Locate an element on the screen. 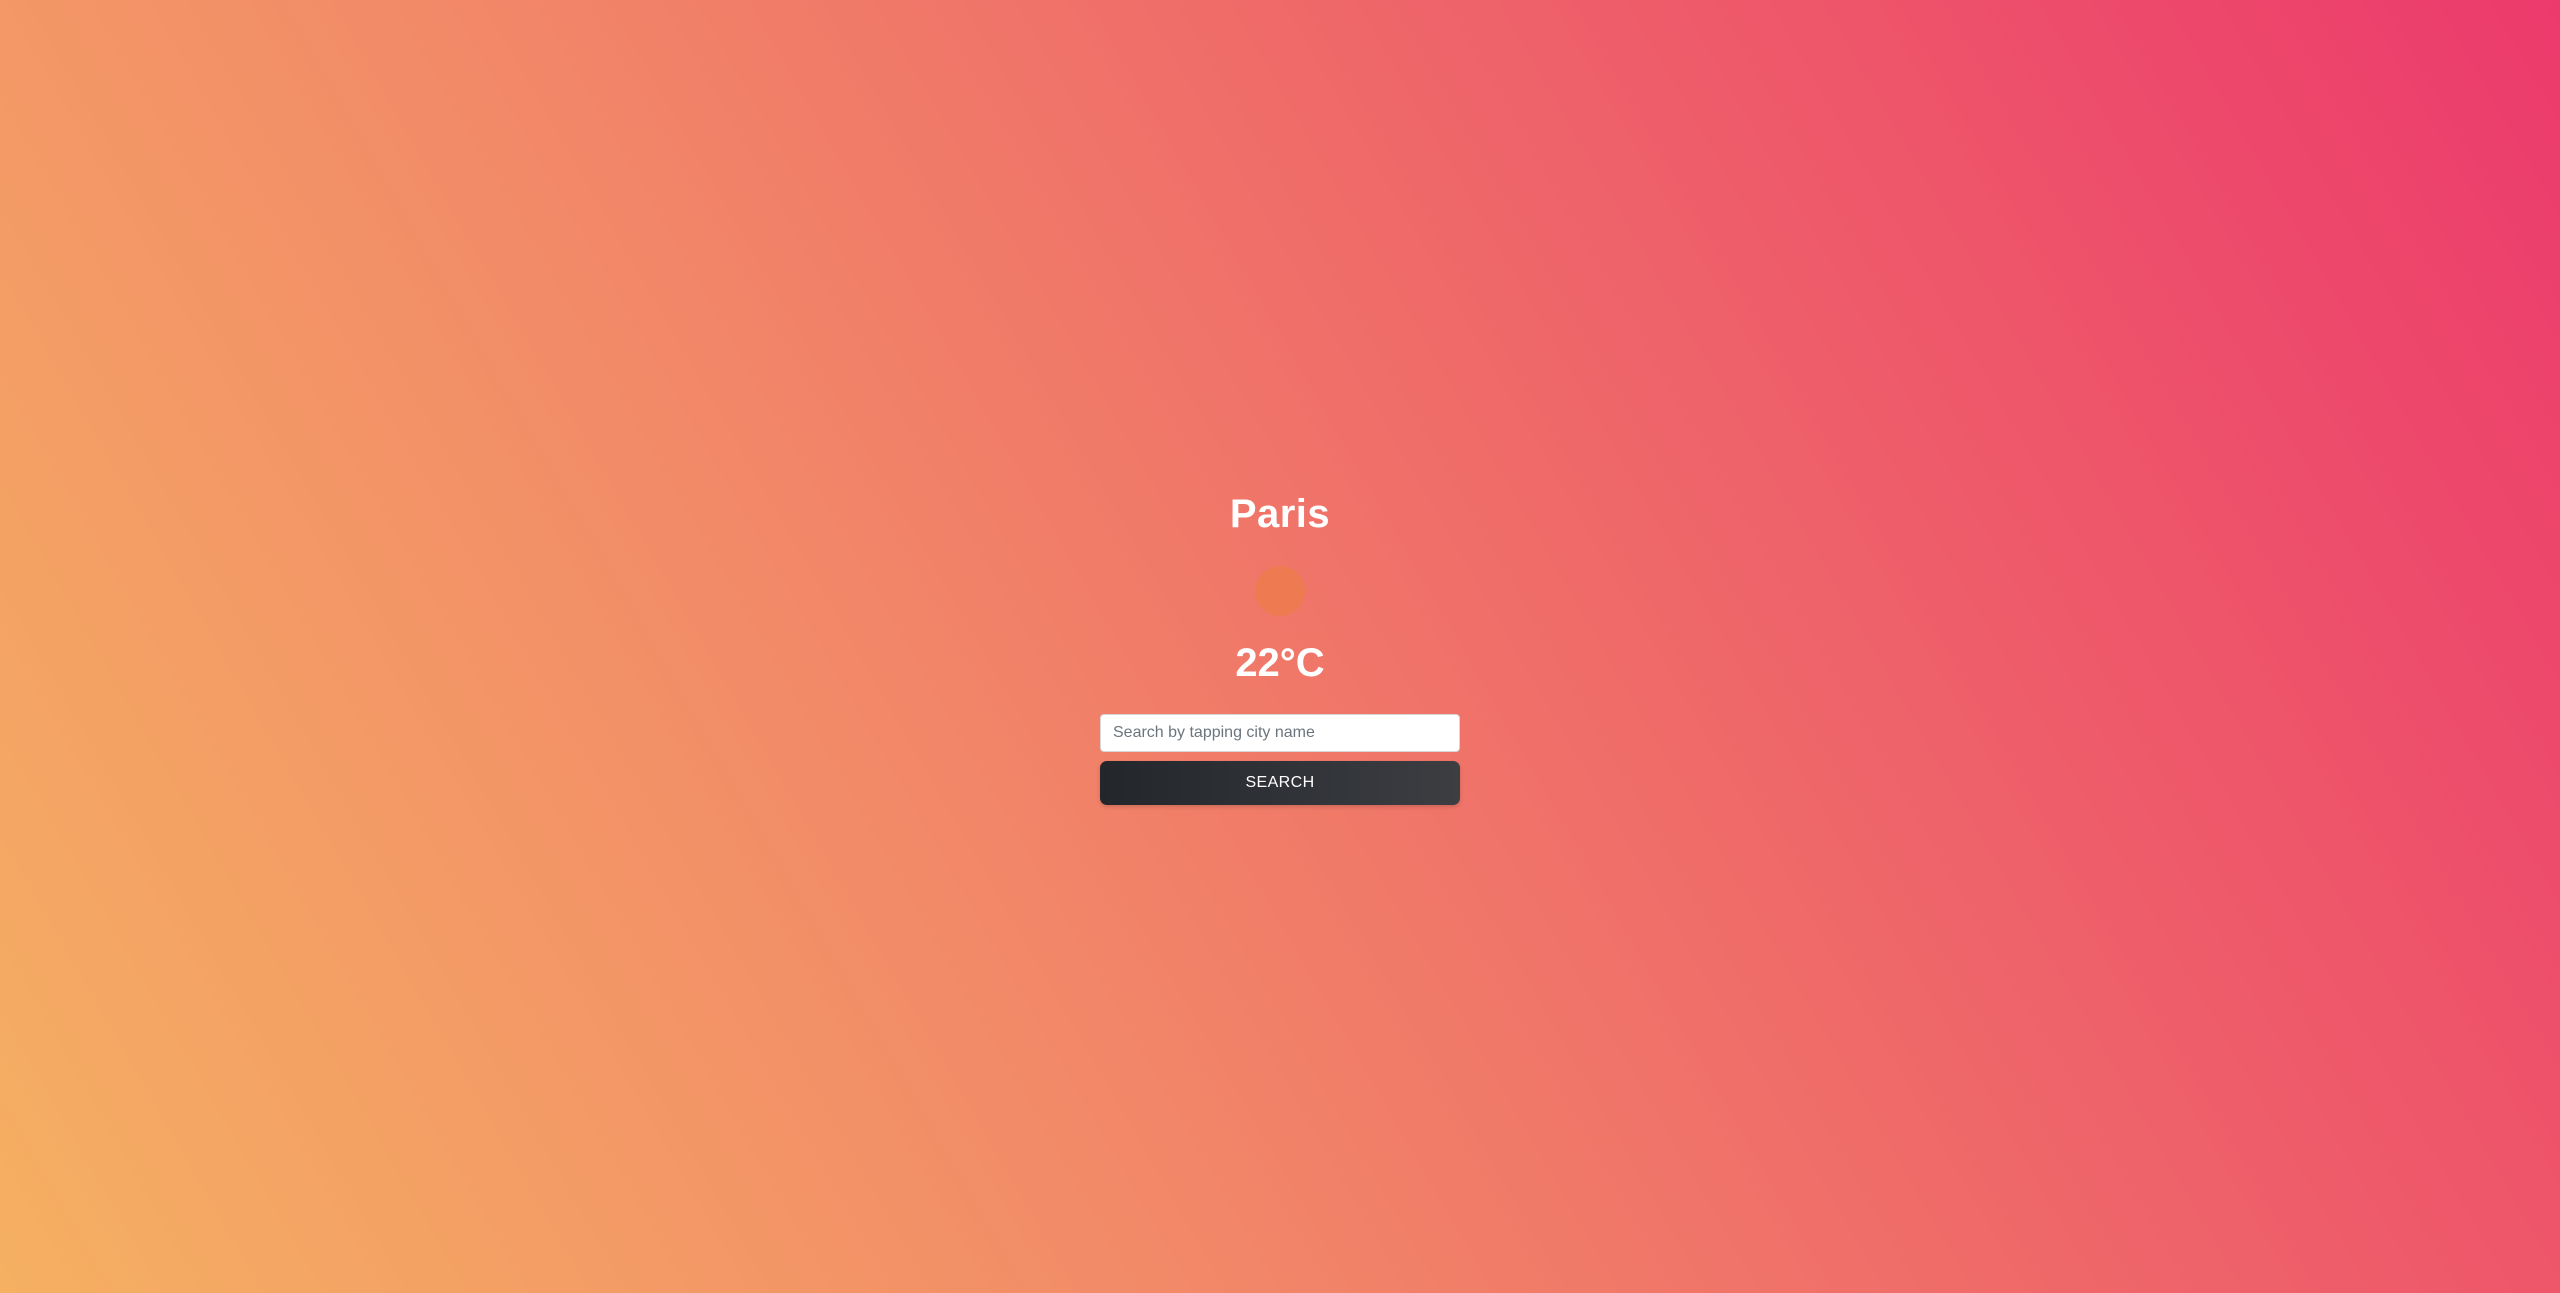 The width and height of the screenshot is (2560, 1293). temperature: 22°C is located at coordinates (1280, 663).